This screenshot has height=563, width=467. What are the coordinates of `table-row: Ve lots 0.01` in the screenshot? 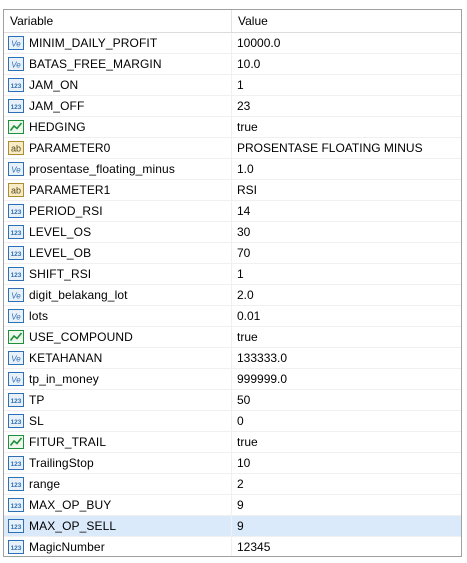 It's located at (232, 316).